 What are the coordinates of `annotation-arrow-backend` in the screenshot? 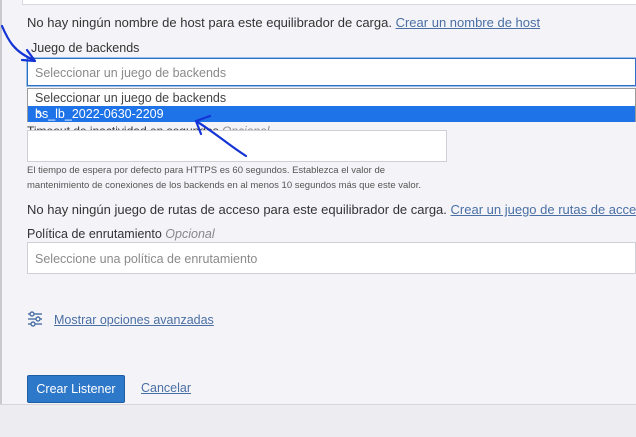 It's located at (18, 43).